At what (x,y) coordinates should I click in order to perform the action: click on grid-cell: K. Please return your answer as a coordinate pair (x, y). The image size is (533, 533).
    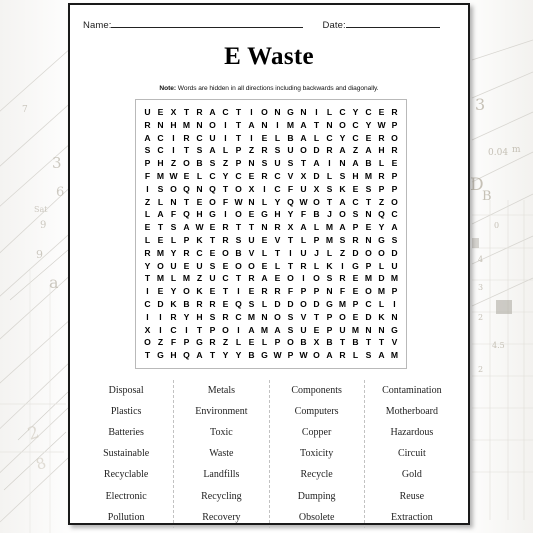
    Looking at the image, I should click on (173, 304).